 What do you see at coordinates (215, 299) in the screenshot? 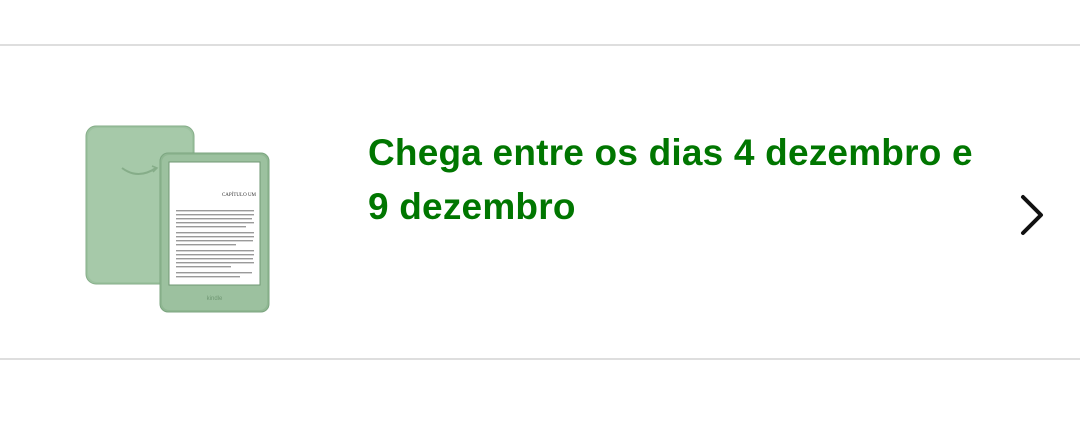
I see `screen-brand: kindle` at bounding box center [215, 299].